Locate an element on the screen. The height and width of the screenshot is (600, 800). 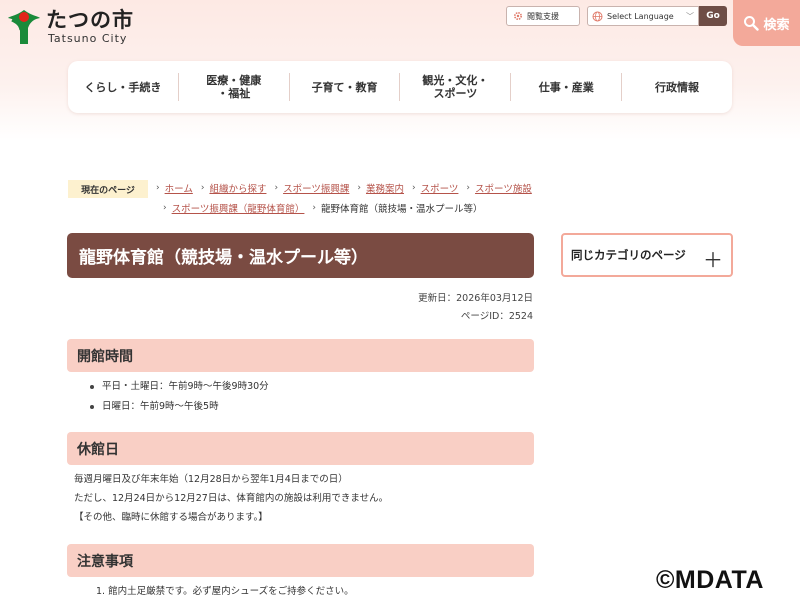
language-select: Select Language ﹀ is located at coordinates (643, 16).